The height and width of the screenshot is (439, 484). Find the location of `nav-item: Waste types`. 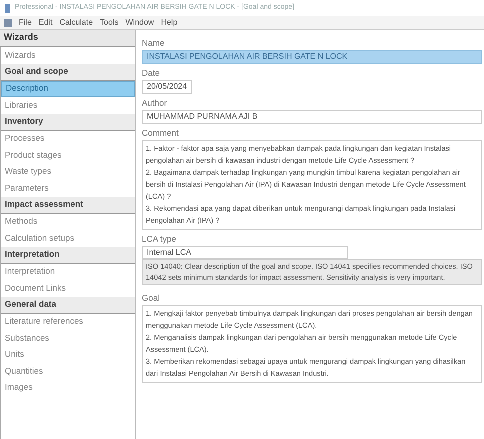

nav-item: Waste types is located at coordinates (68, 172).